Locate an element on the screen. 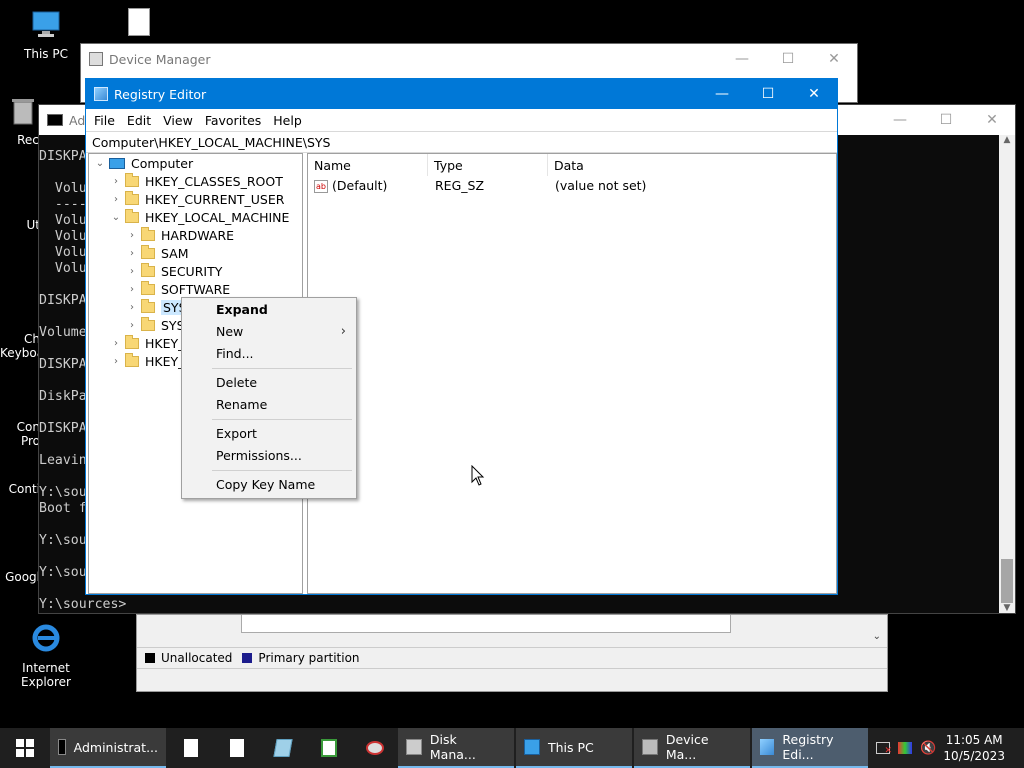  tree-node-computer: ⌄ Computer is located at coordinates (143, 163).